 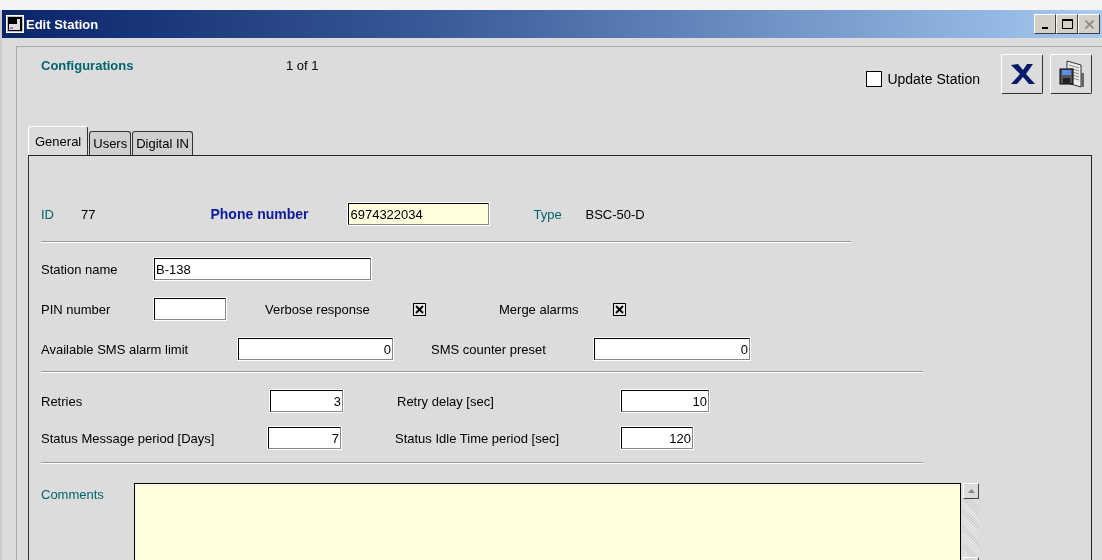 What do you see at coordinates (419, 214) in the screenshot?
I see `input-field: 6974322034` at bounding box center [419, 214].